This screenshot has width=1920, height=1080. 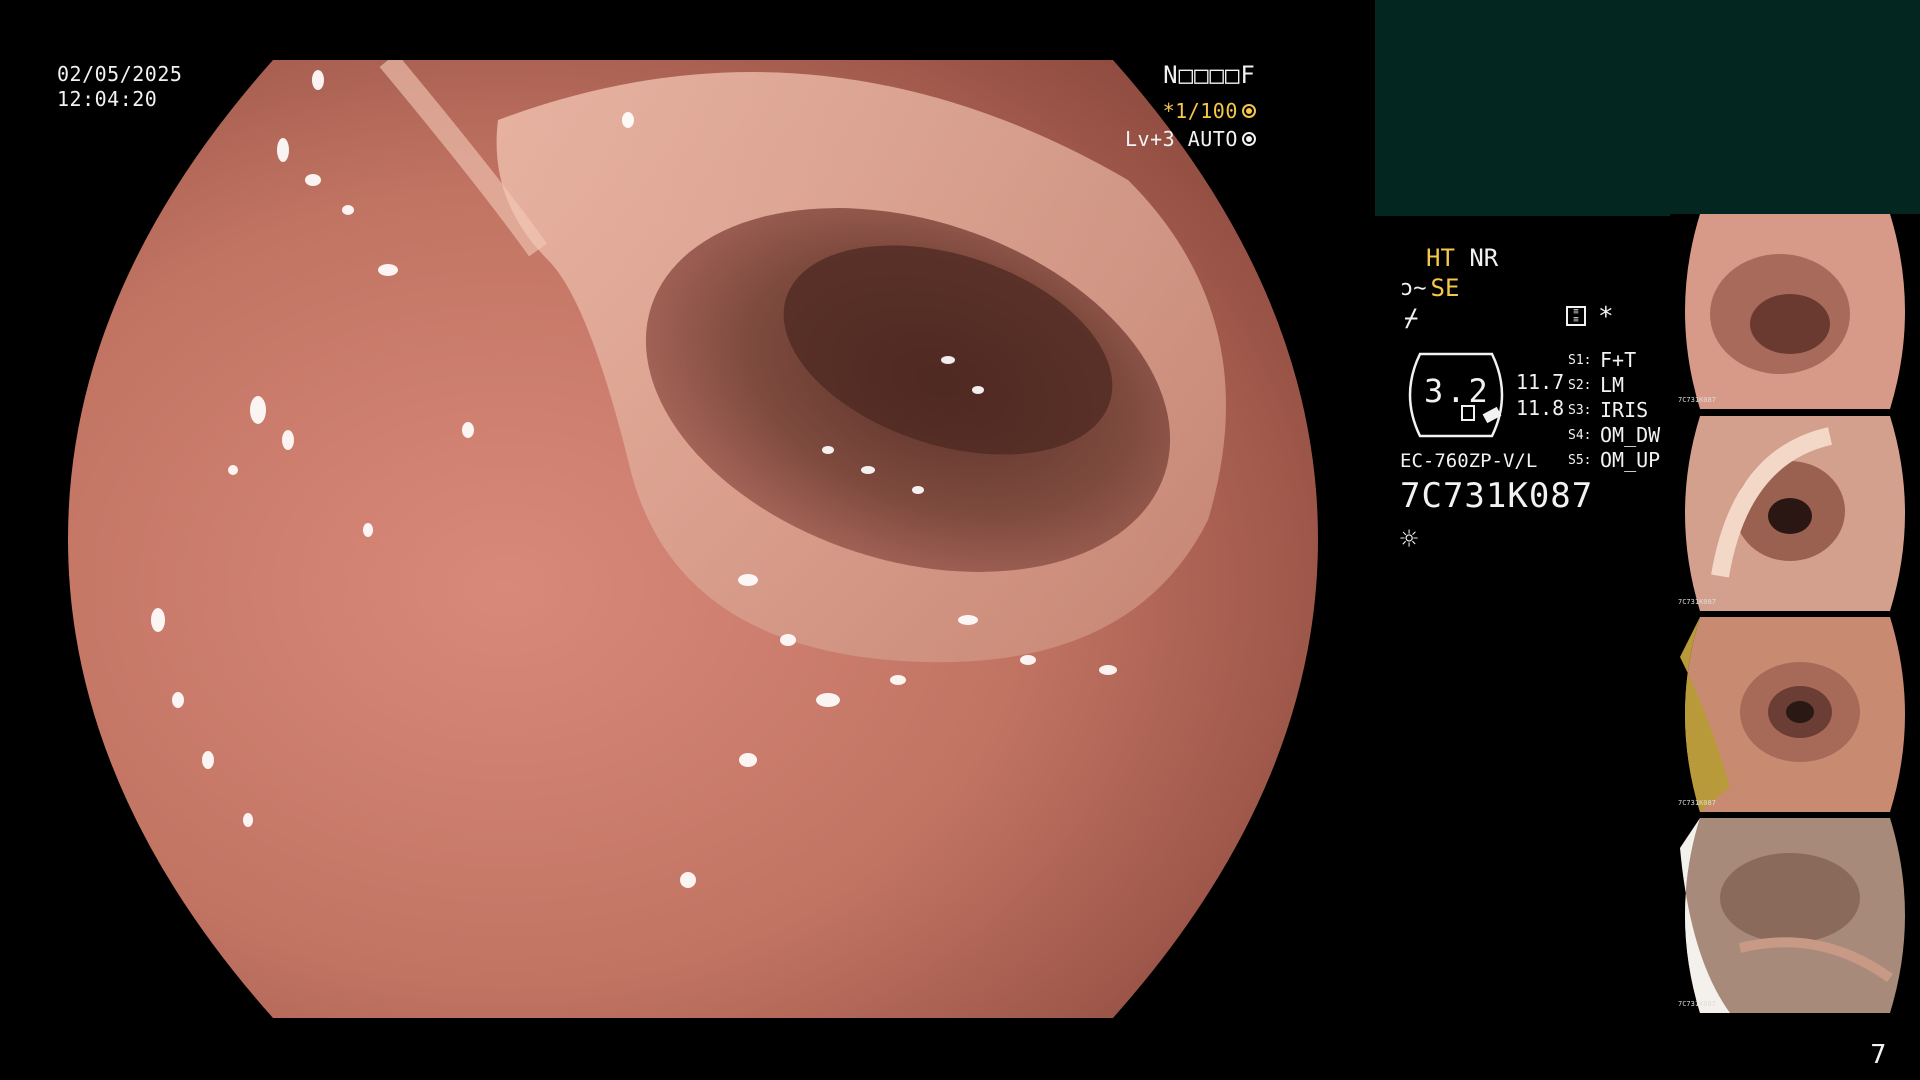 I want to click on top-right-overlay: N□□□□F *1/100 Lv+3 AUTO, so click(x=1190, y=107).